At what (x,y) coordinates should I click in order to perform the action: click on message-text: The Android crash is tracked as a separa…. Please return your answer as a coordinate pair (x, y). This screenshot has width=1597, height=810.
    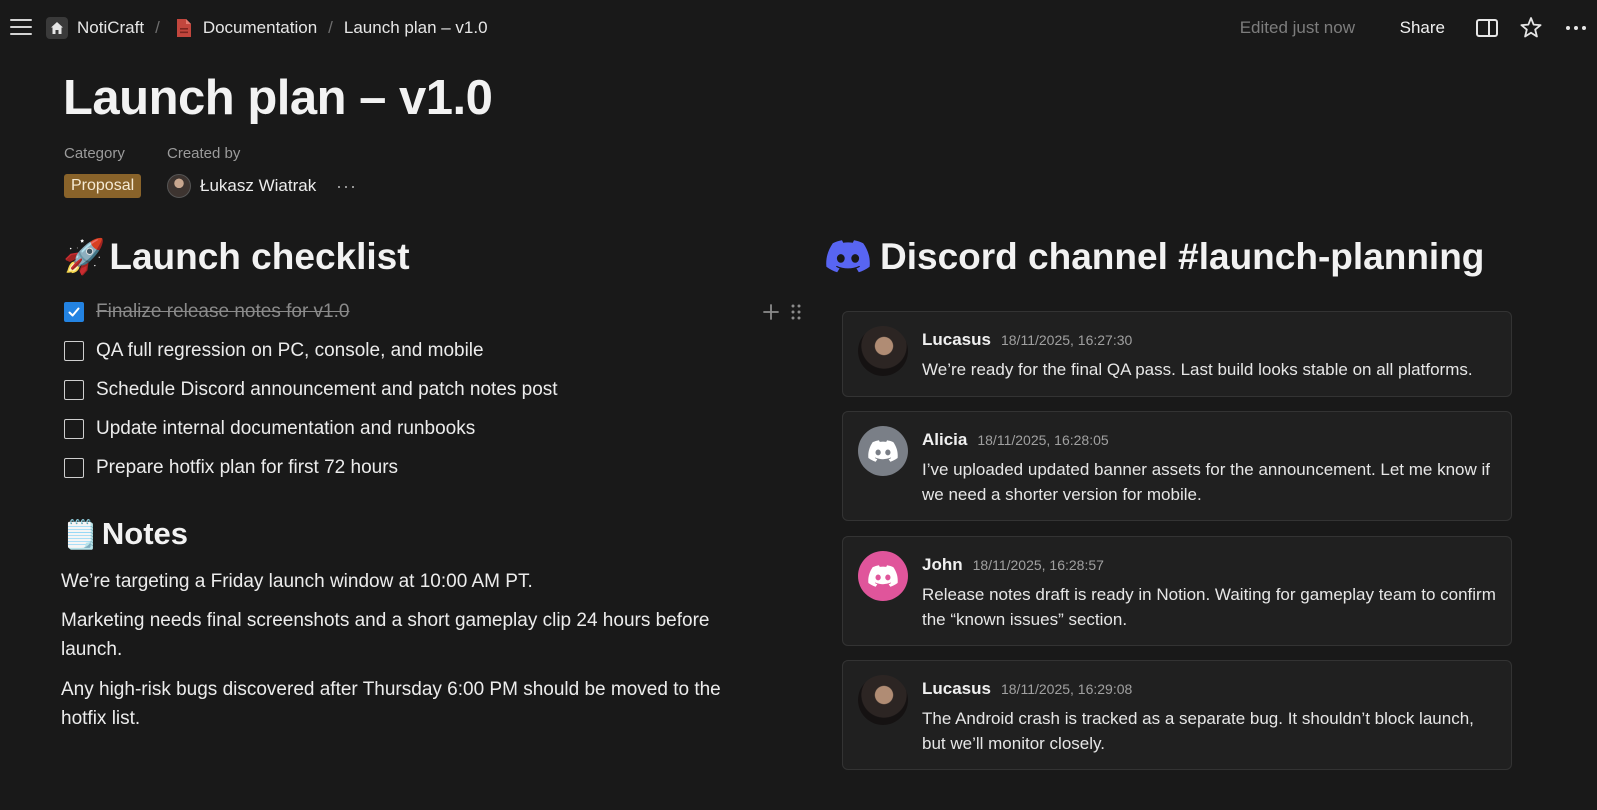
    Looking at the image, I should click on (1198, 731).